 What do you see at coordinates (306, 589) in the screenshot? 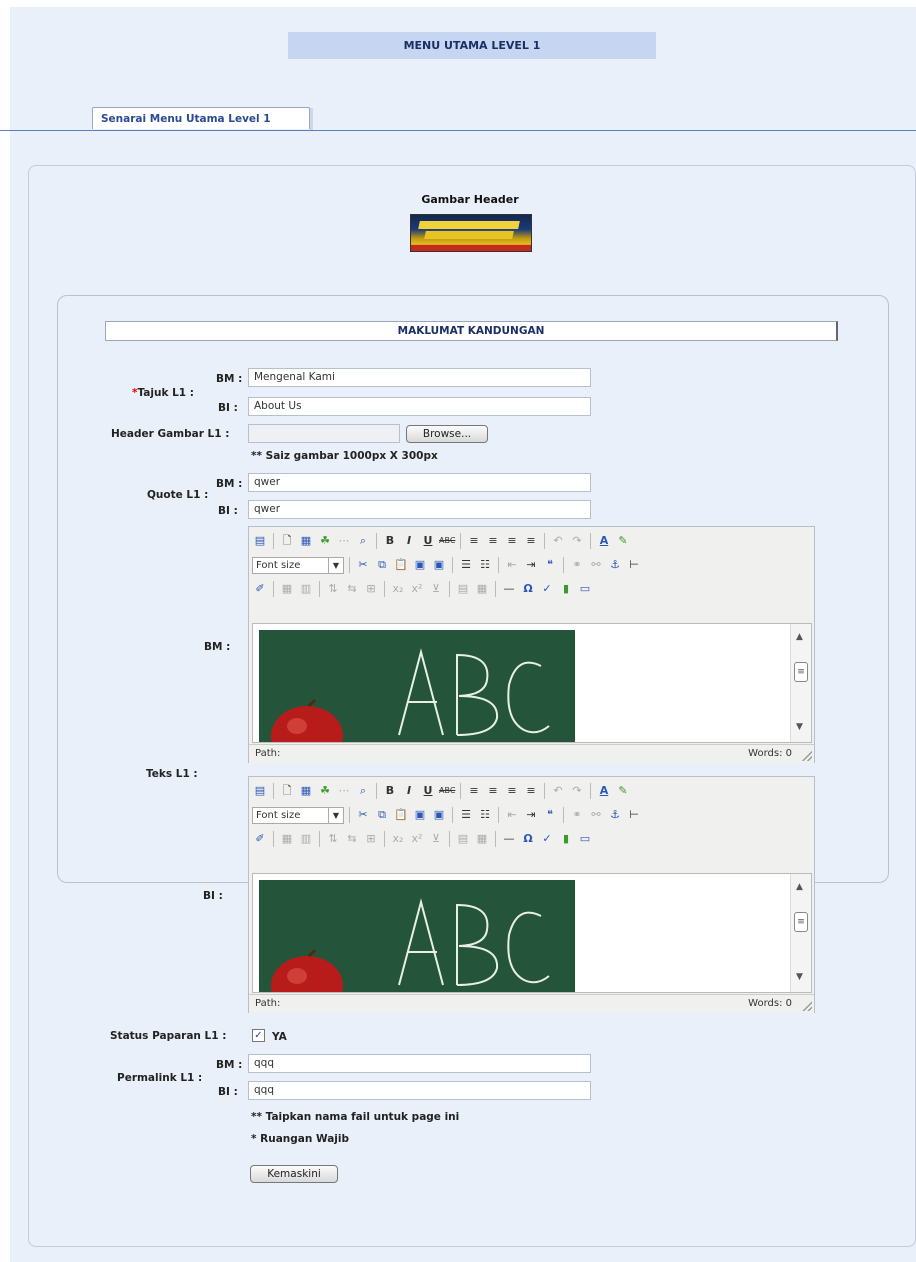
I see `table-props-icon: ▥` at bounding box center [306, 589].